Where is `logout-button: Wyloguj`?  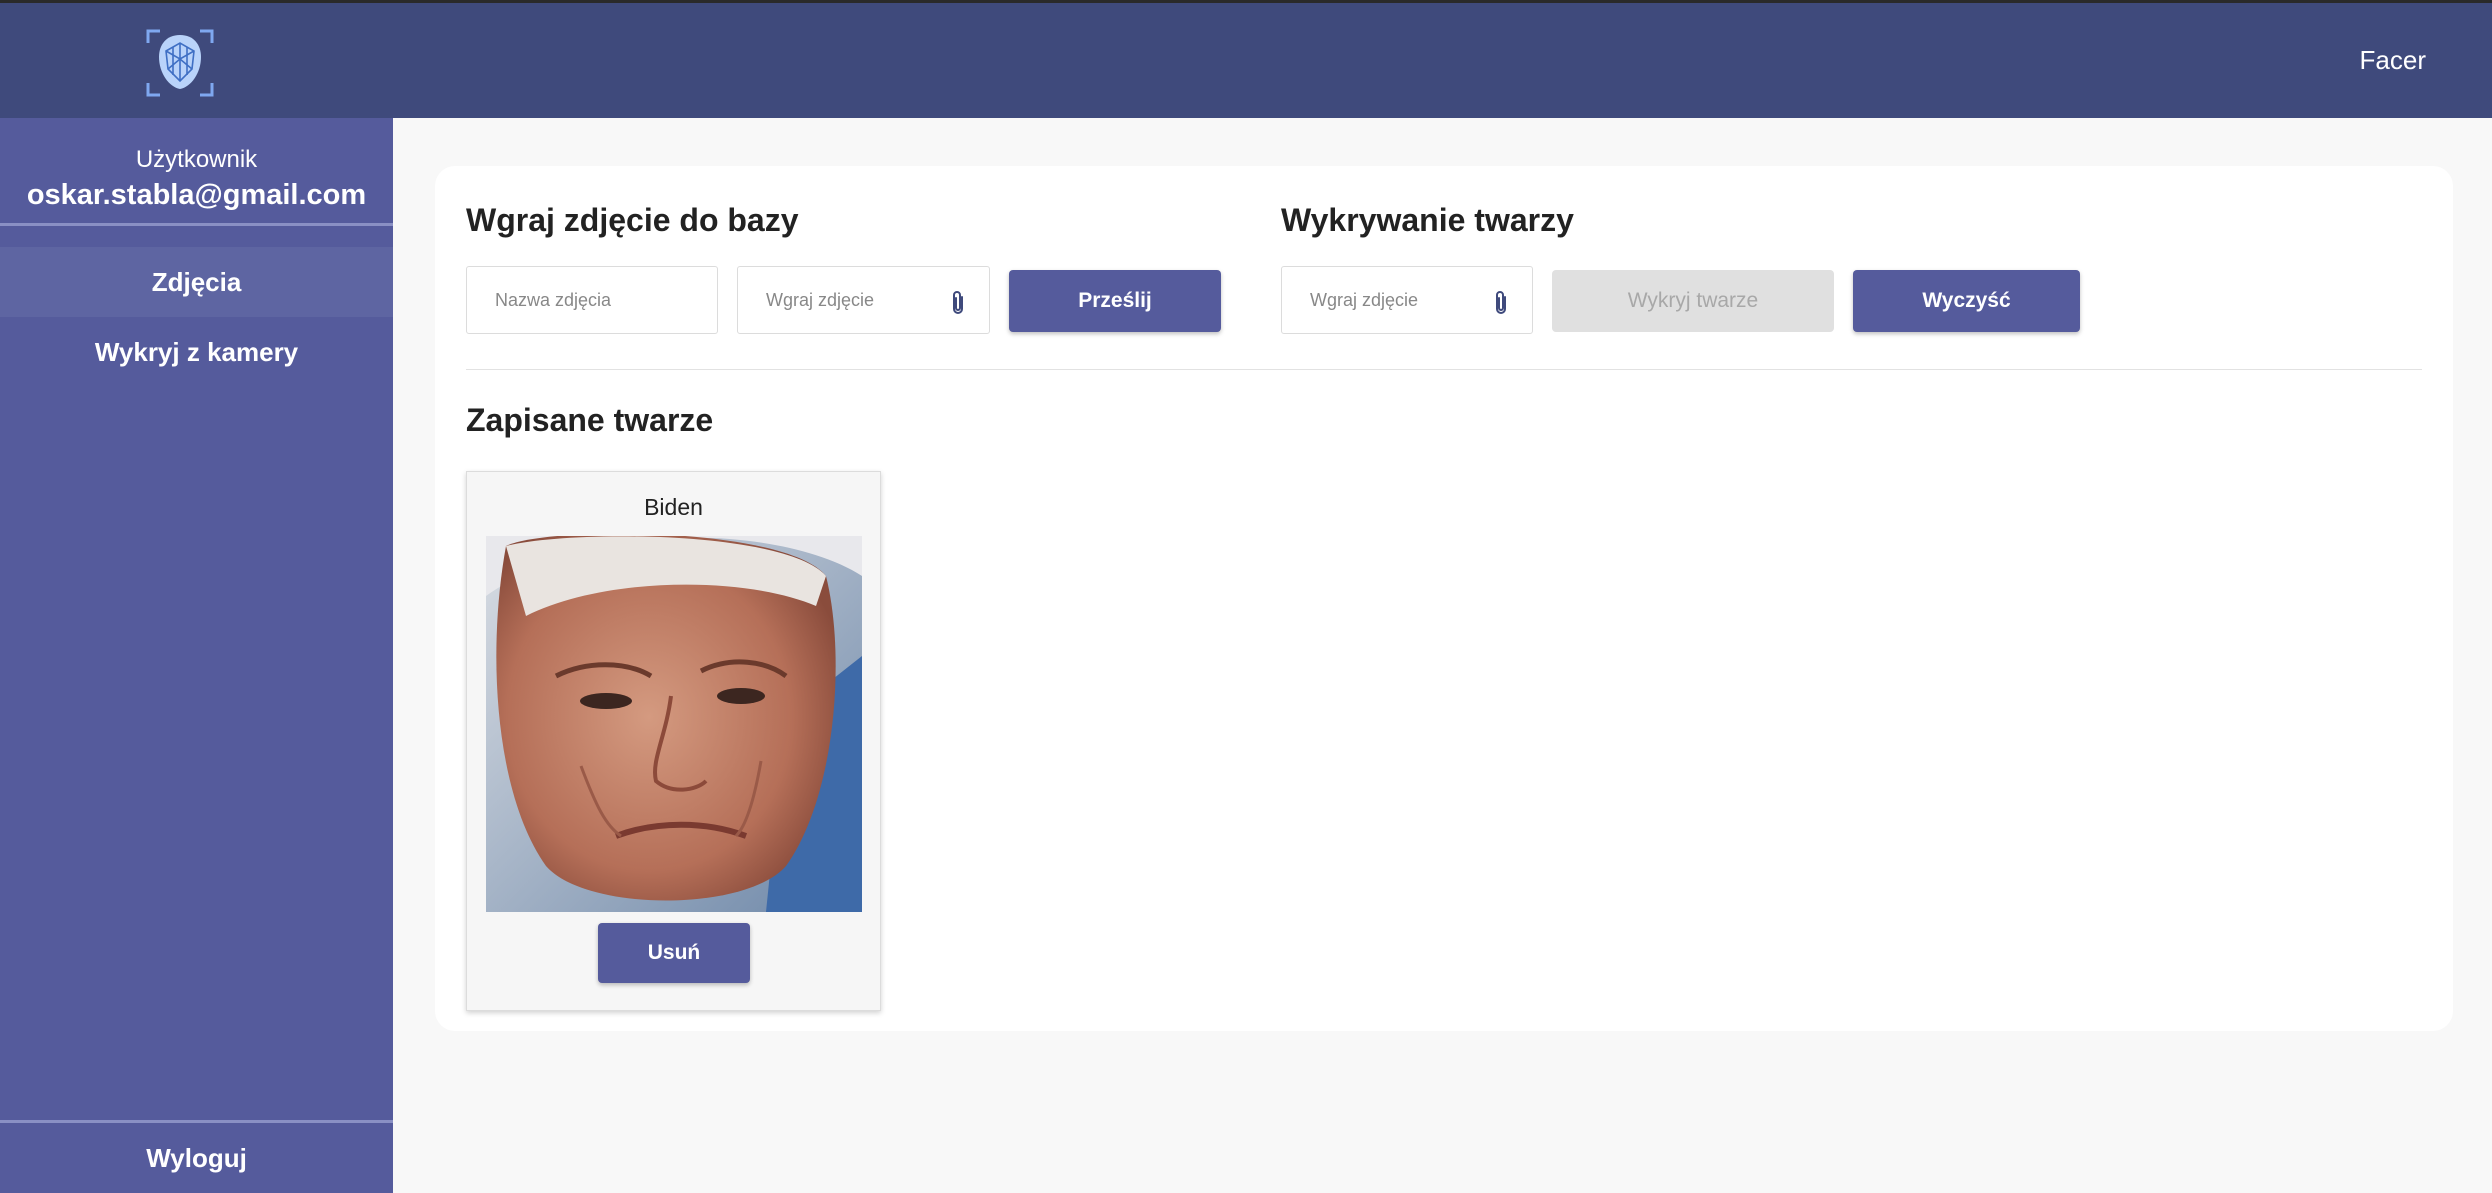 logout-button: Wyloguj is located at coordinates (196, 1158).